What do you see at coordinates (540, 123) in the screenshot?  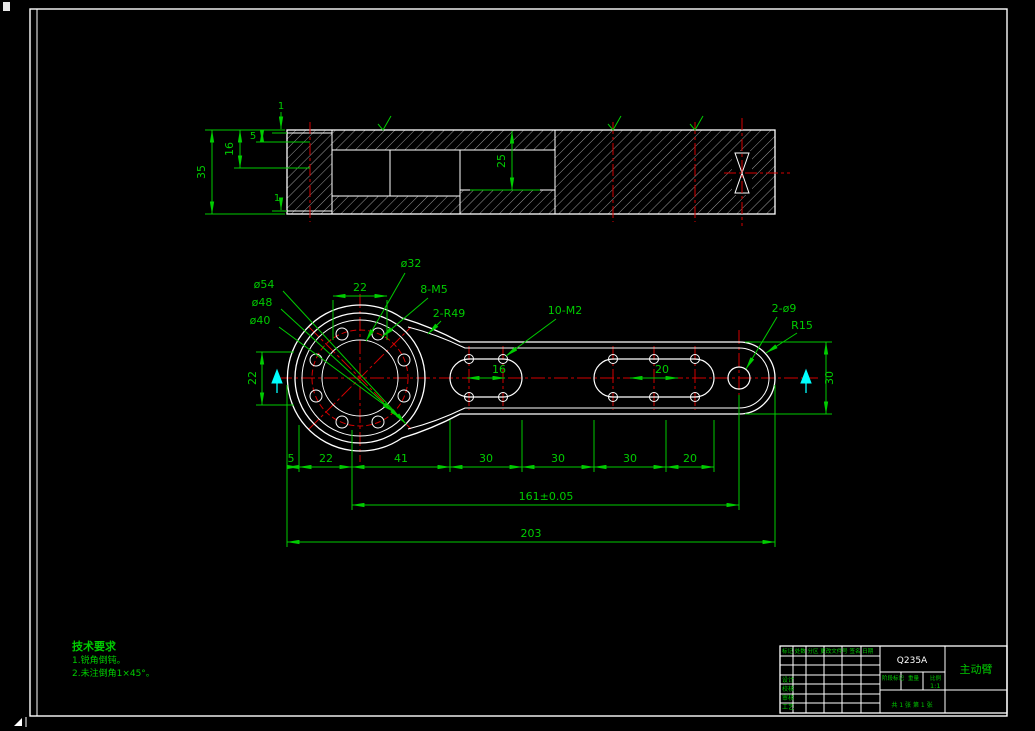 I see `surface-finish-icon` at bounding box center [540, 123].